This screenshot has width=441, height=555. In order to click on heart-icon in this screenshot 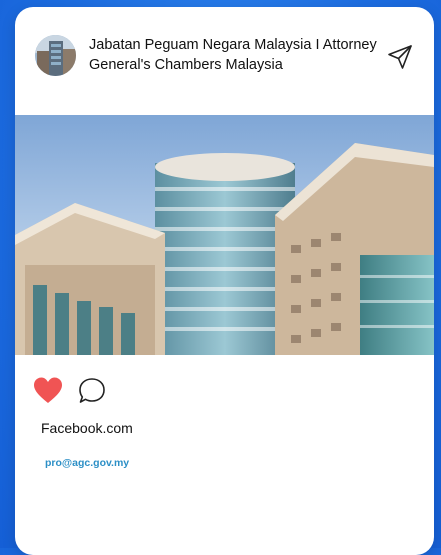, I will do `click(48, 391)`.